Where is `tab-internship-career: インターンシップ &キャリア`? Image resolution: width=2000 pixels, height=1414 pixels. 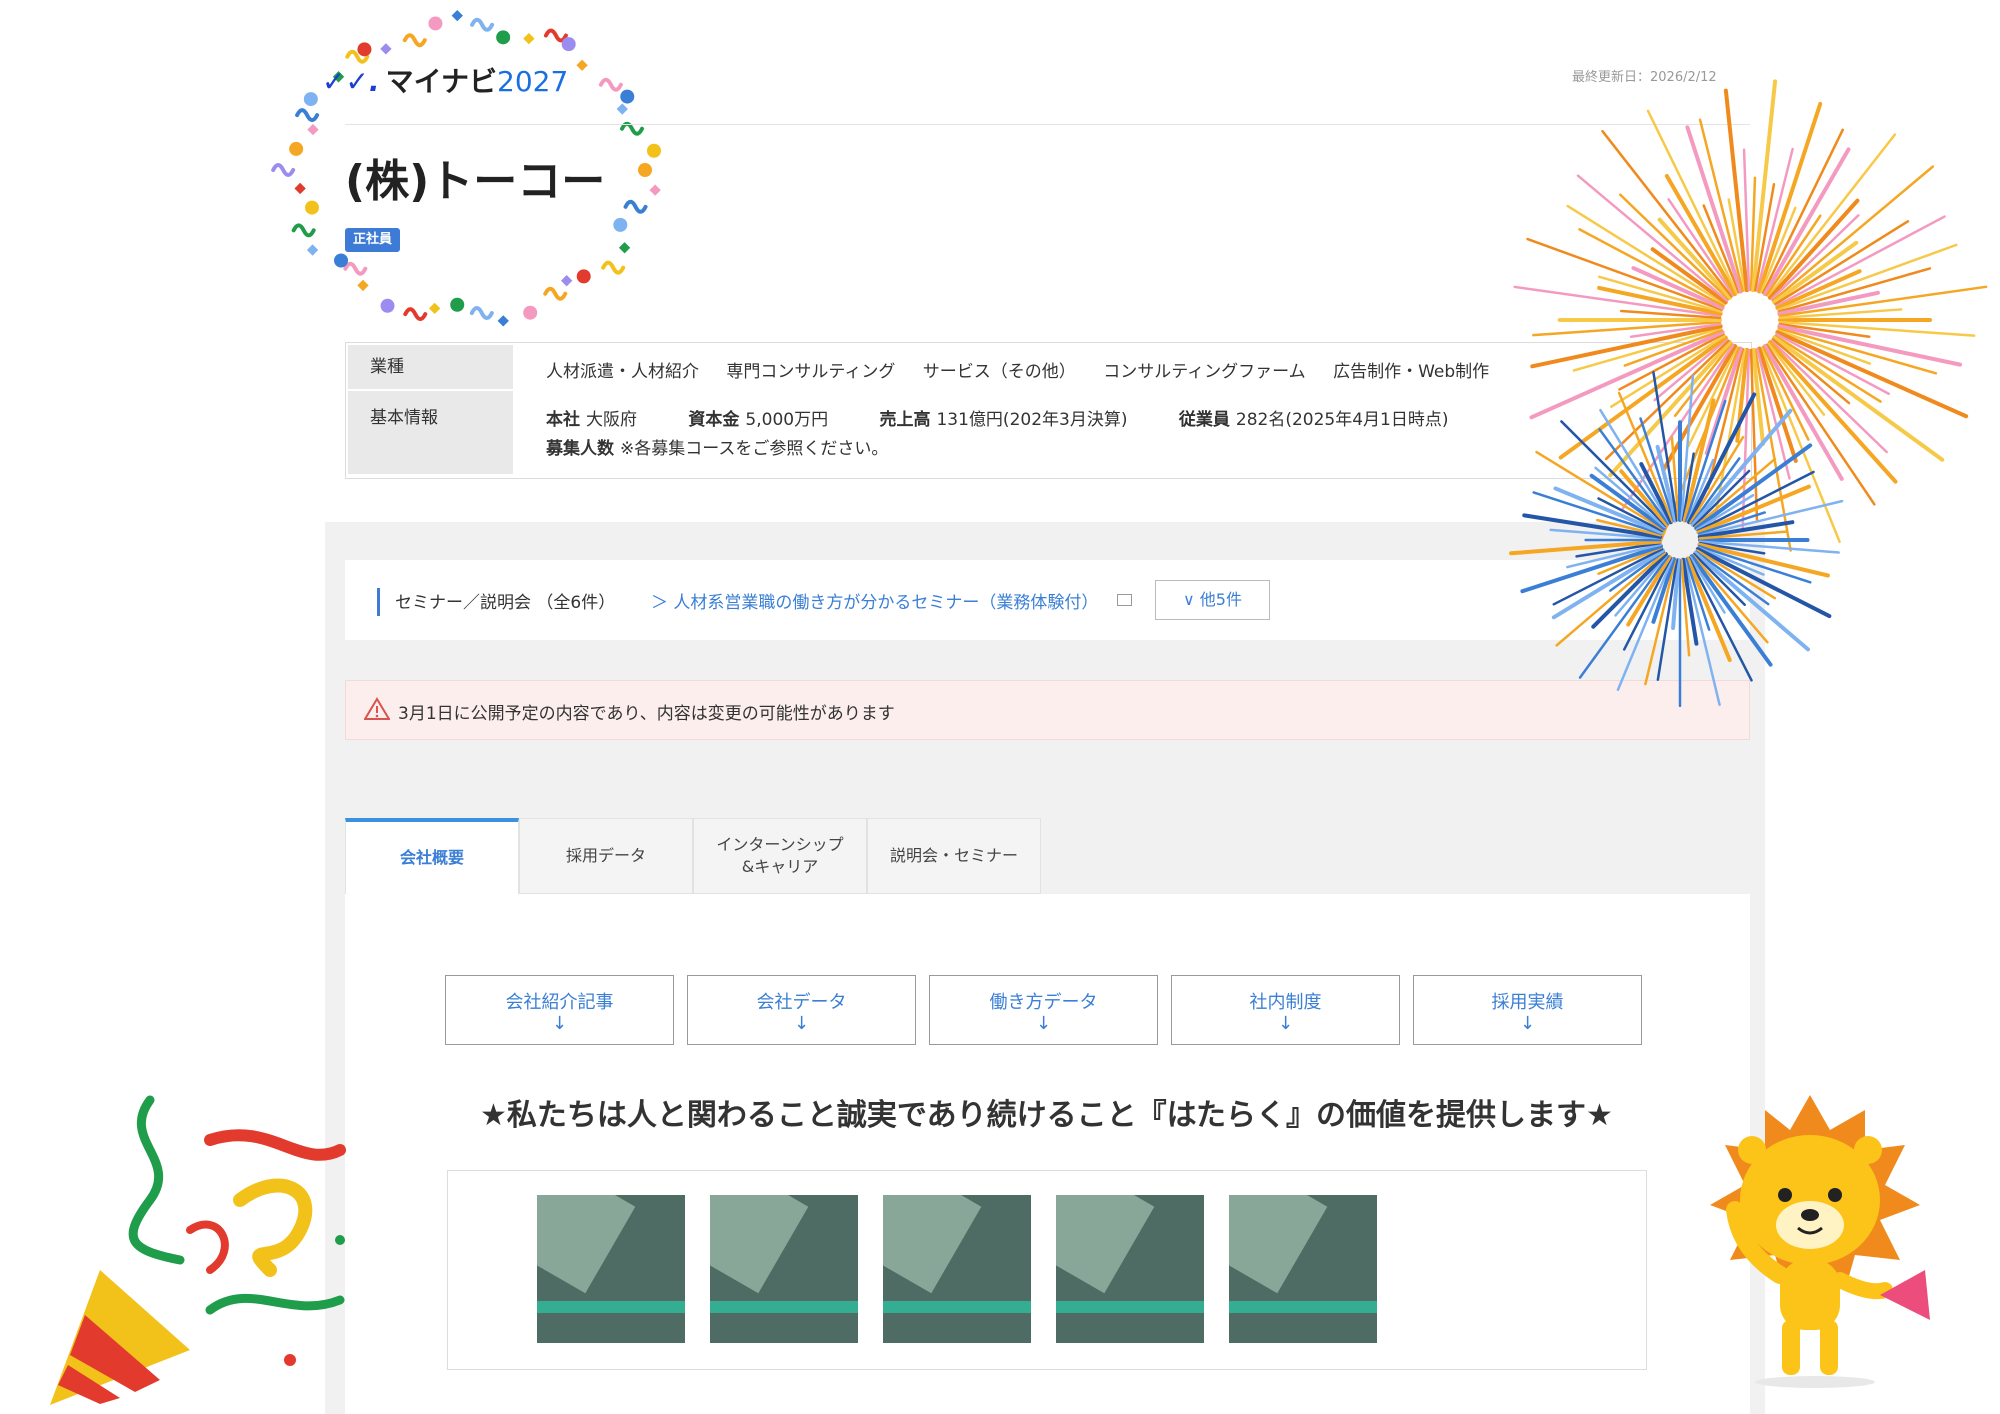 tab-internship-career: インターンシップ &キャリア is located at coordinates (780, 856).